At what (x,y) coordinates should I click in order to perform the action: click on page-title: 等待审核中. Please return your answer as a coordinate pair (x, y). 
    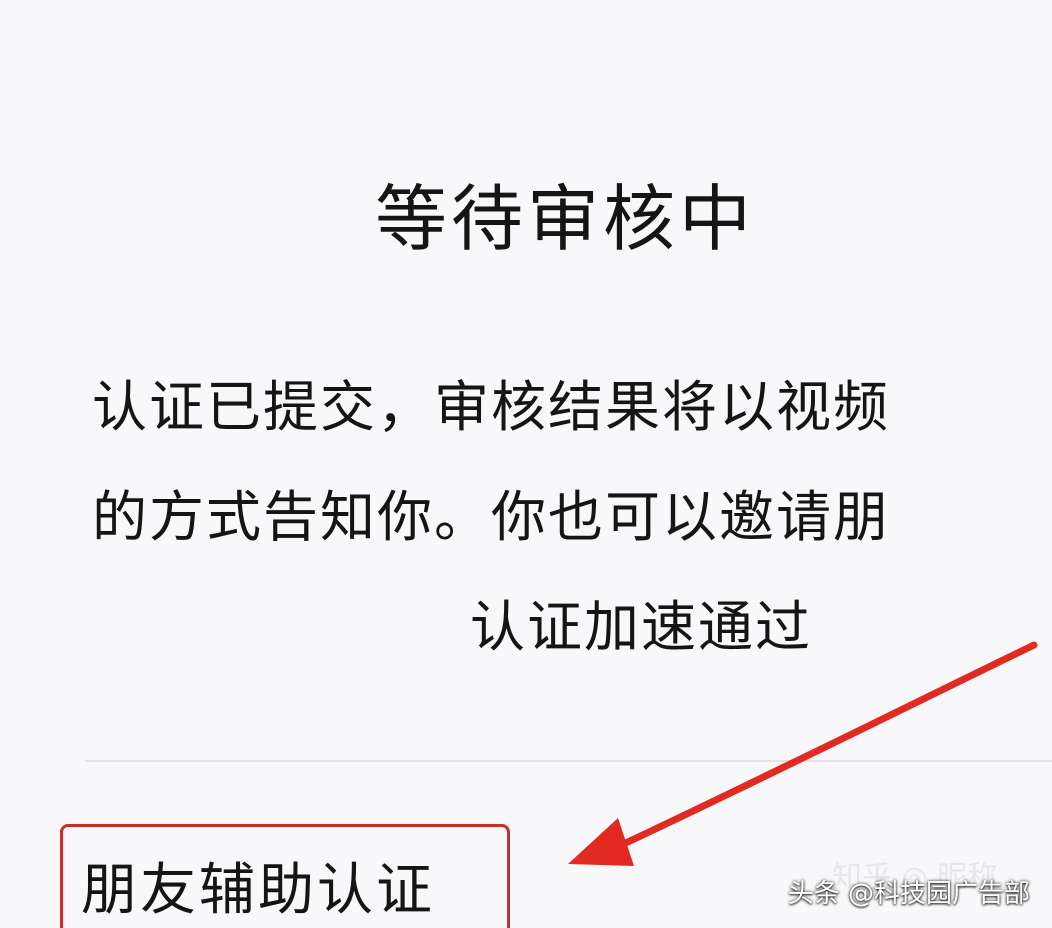
    Looking at the image, I should click on (564, 219).